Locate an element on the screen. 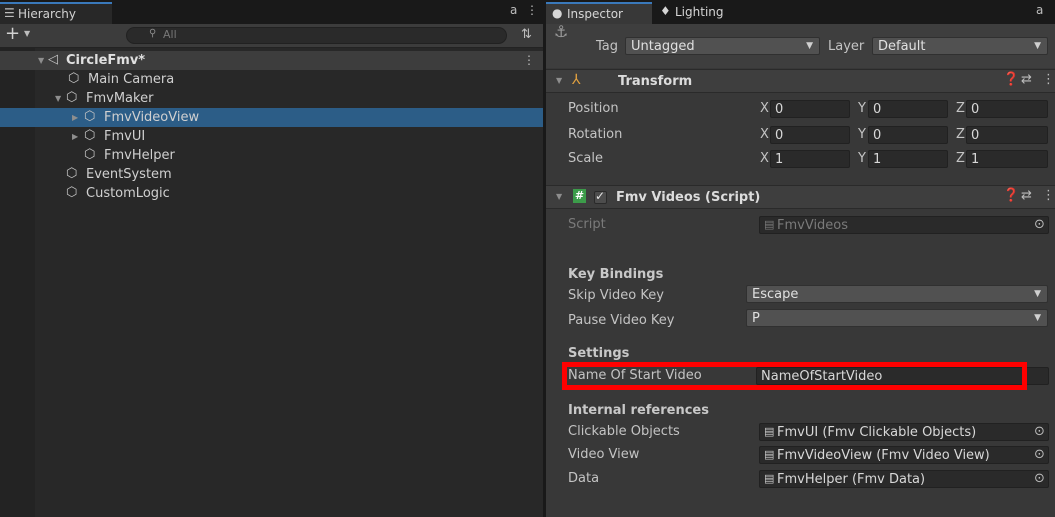 Image resolution: width=1055 pixels, height=517 pixels. transform-header: ▼ ⅄ Transform ❓ ⇄ ⋮ is located at coordinates (800, 81).